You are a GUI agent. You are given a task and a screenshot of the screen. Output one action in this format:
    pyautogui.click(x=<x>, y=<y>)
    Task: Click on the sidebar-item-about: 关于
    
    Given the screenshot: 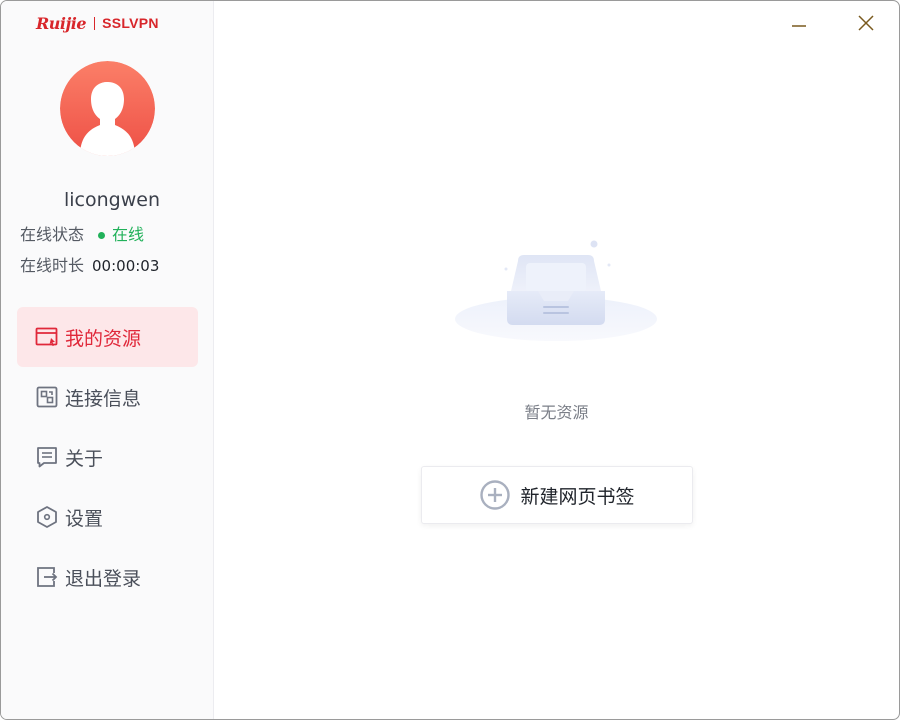 What is the action you would take?
    pyautogui.click(x=107, y=457)
    